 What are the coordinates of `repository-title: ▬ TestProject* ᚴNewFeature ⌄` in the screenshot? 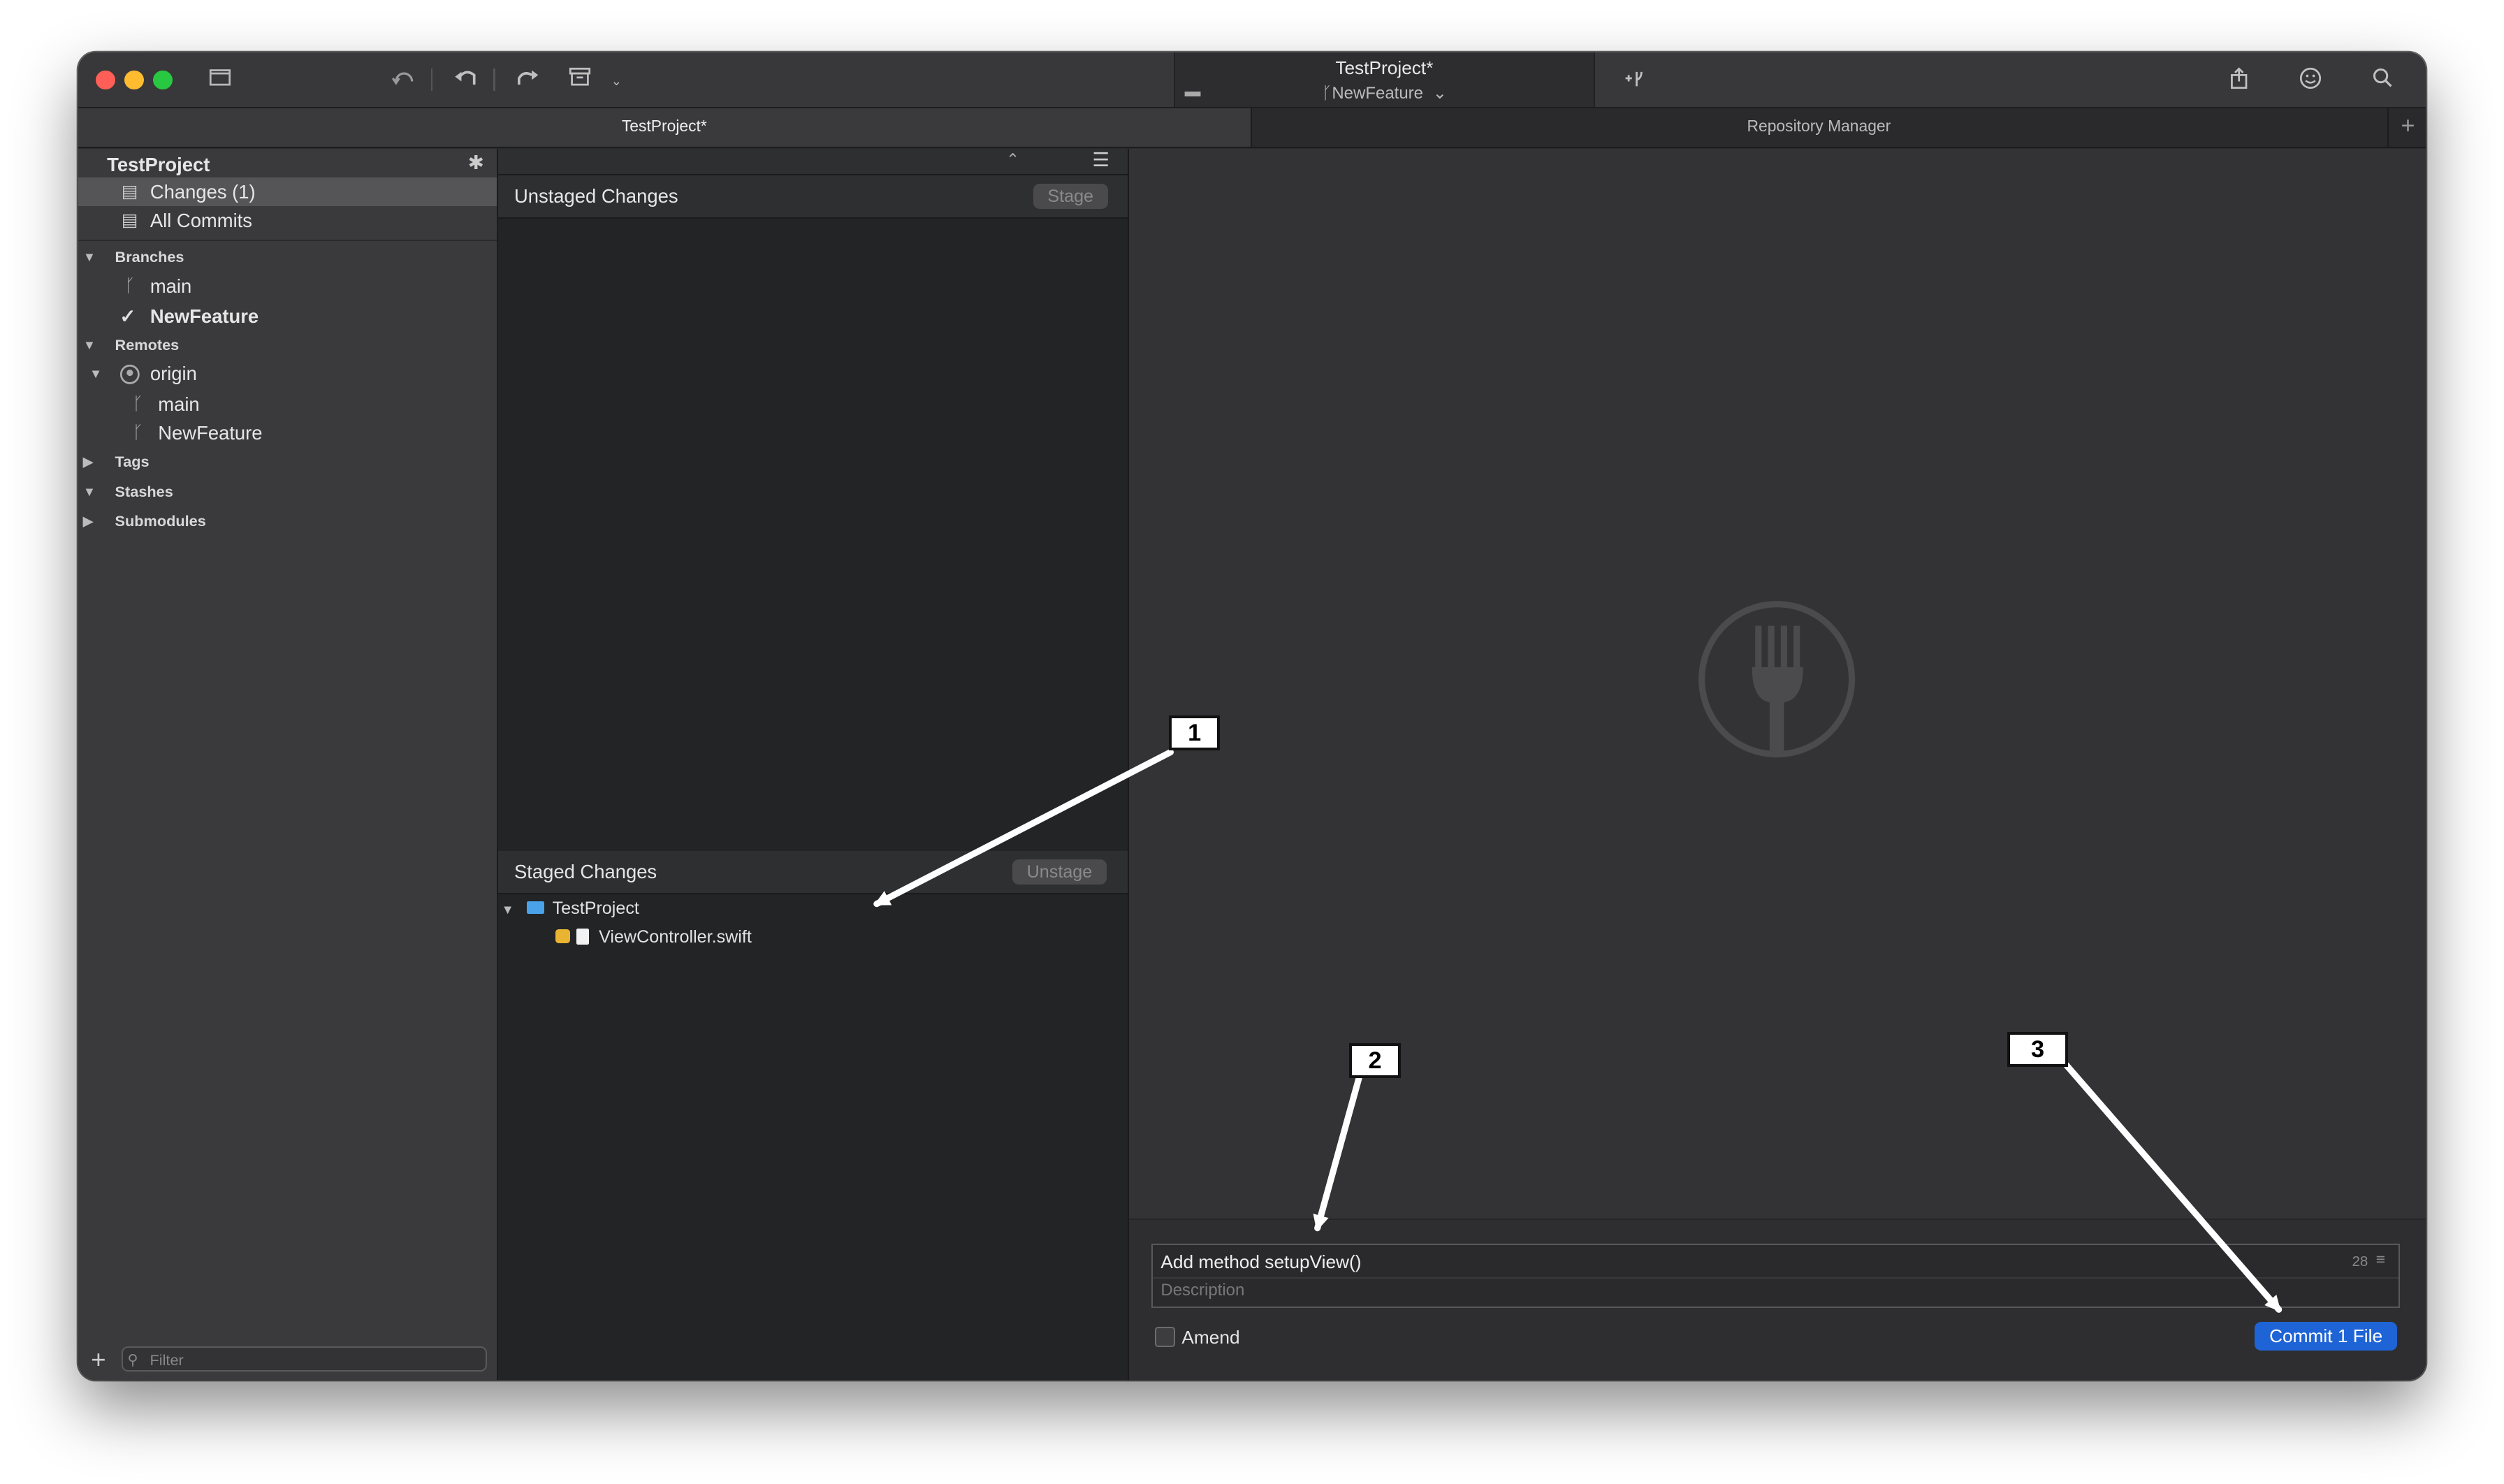 It's located at (1384, 80).